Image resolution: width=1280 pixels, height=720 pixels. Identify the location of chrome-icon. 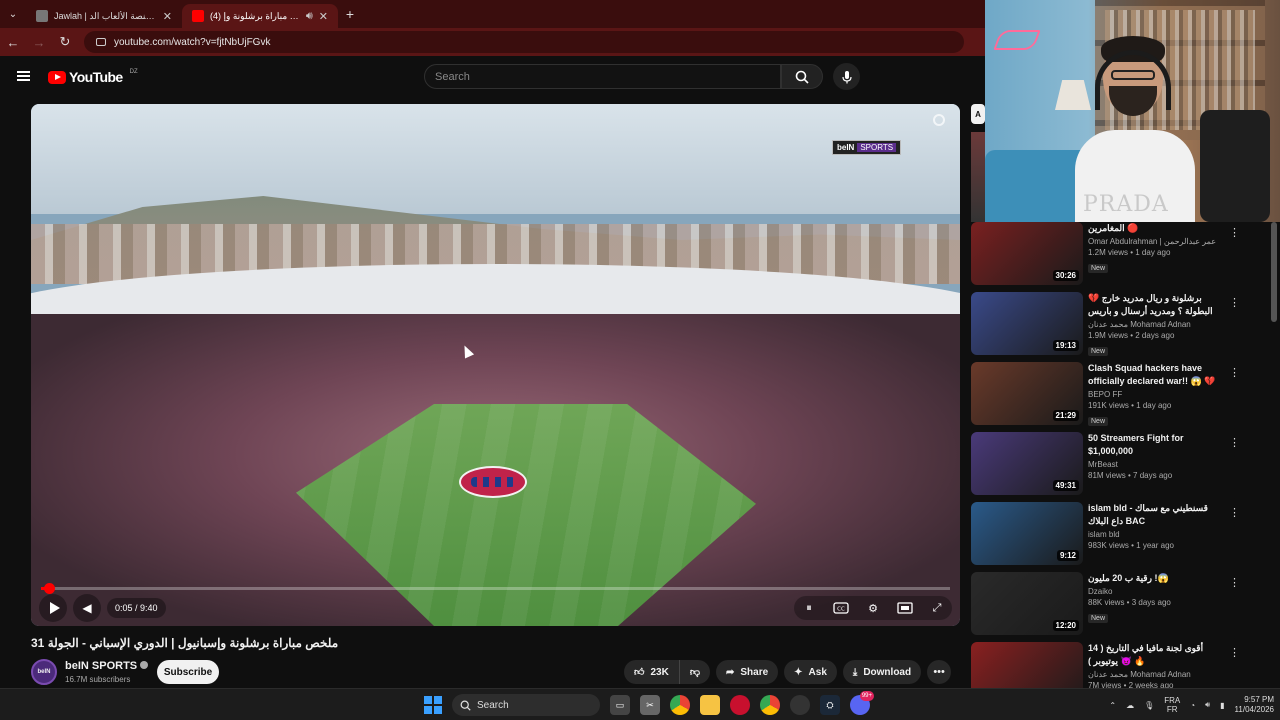
(680, 705).